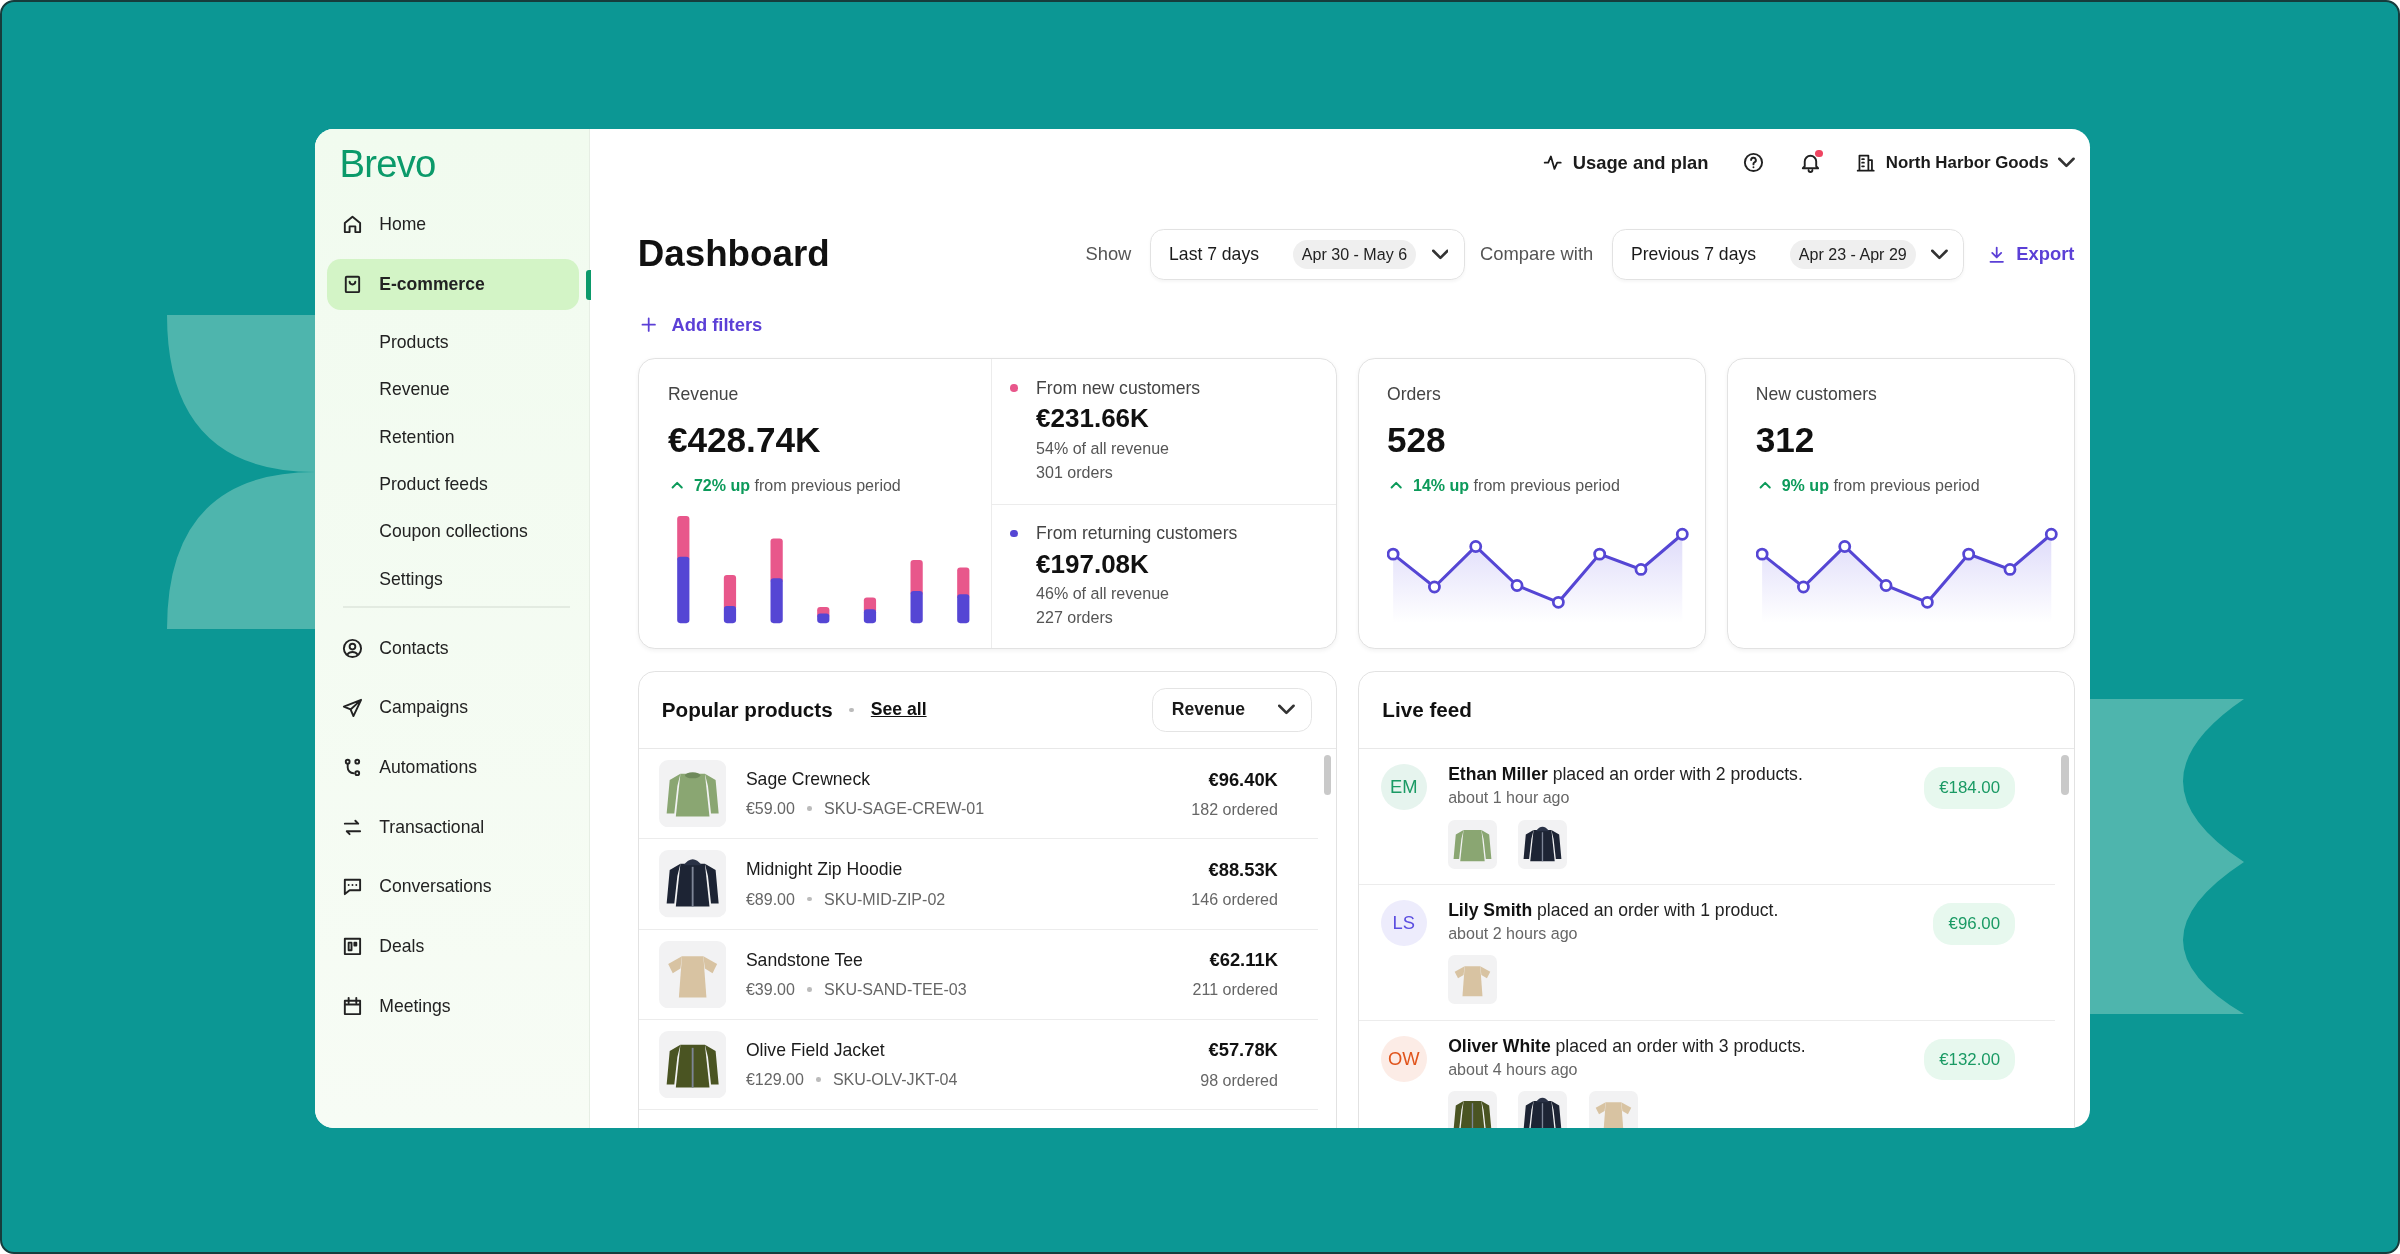 The width and height of the screenshot is (2400, 1254). Describe the element at coordinates (904, 809) in the screenshot. I see `product-sku: SKU-SAGE-CREW-01` at that location.